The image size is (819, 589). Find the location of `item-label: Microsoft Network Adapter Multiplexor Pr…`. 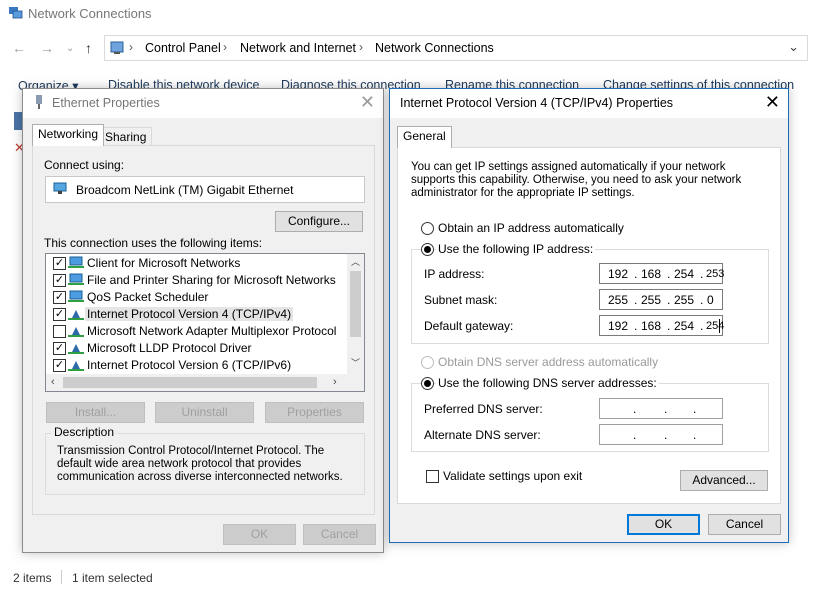

item-label: Microsoft Network Adapter Multiplexor Pr… is located at coordinates (212, 331).